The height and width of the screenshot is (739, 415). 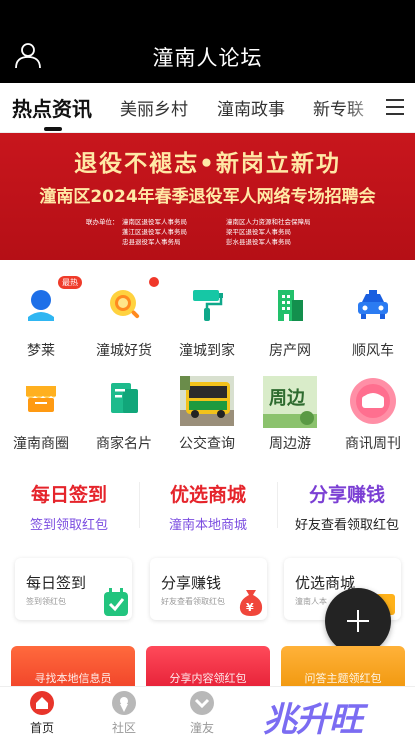 I want to click on watermark-logo: 兆升旺, so click(x=313, y=719).